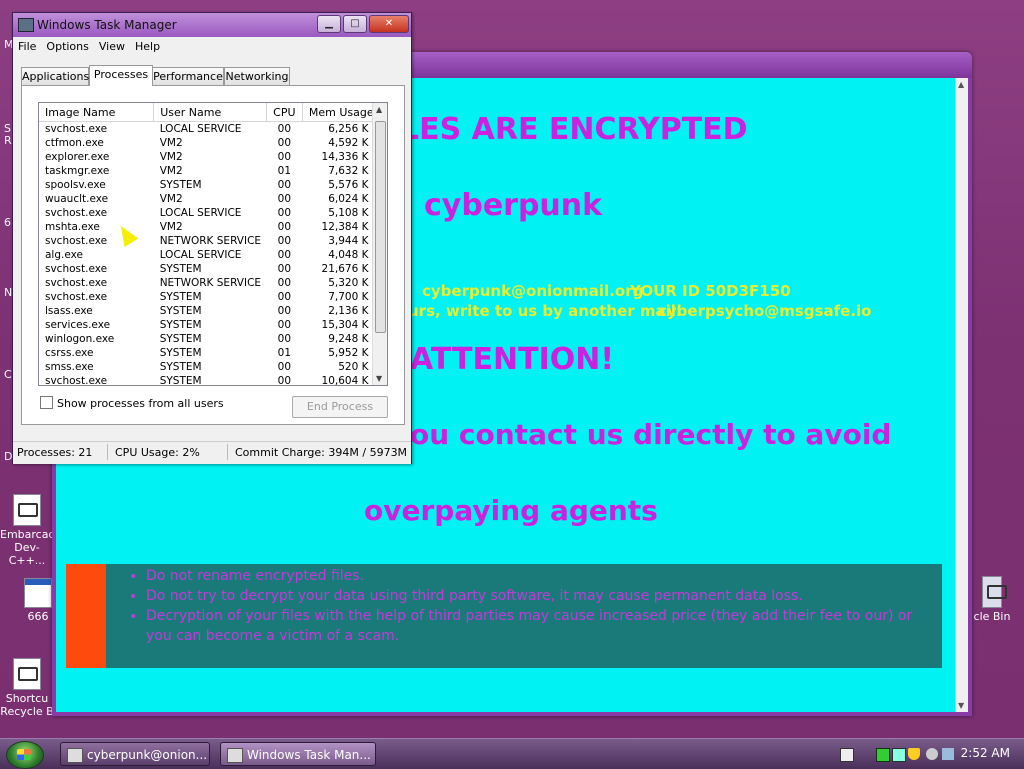  I want to click on desktop-icon-recycle-shortcut: Shortcu Recycle B, so click(27, 688).